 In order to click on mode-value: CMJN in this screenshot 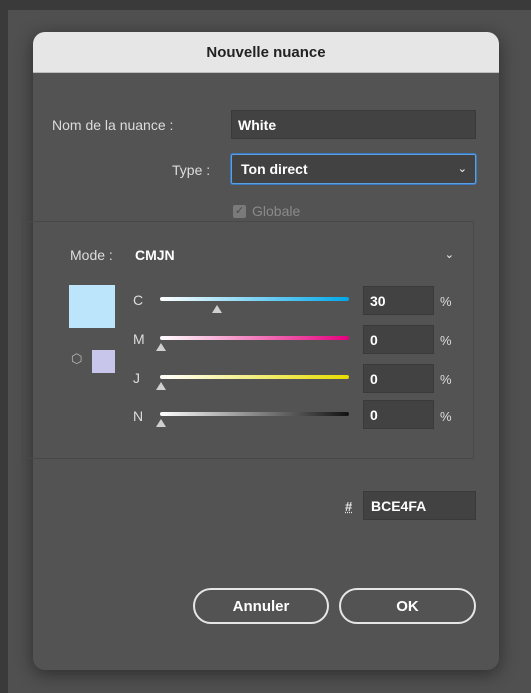, I will do `click(155, 255)`.